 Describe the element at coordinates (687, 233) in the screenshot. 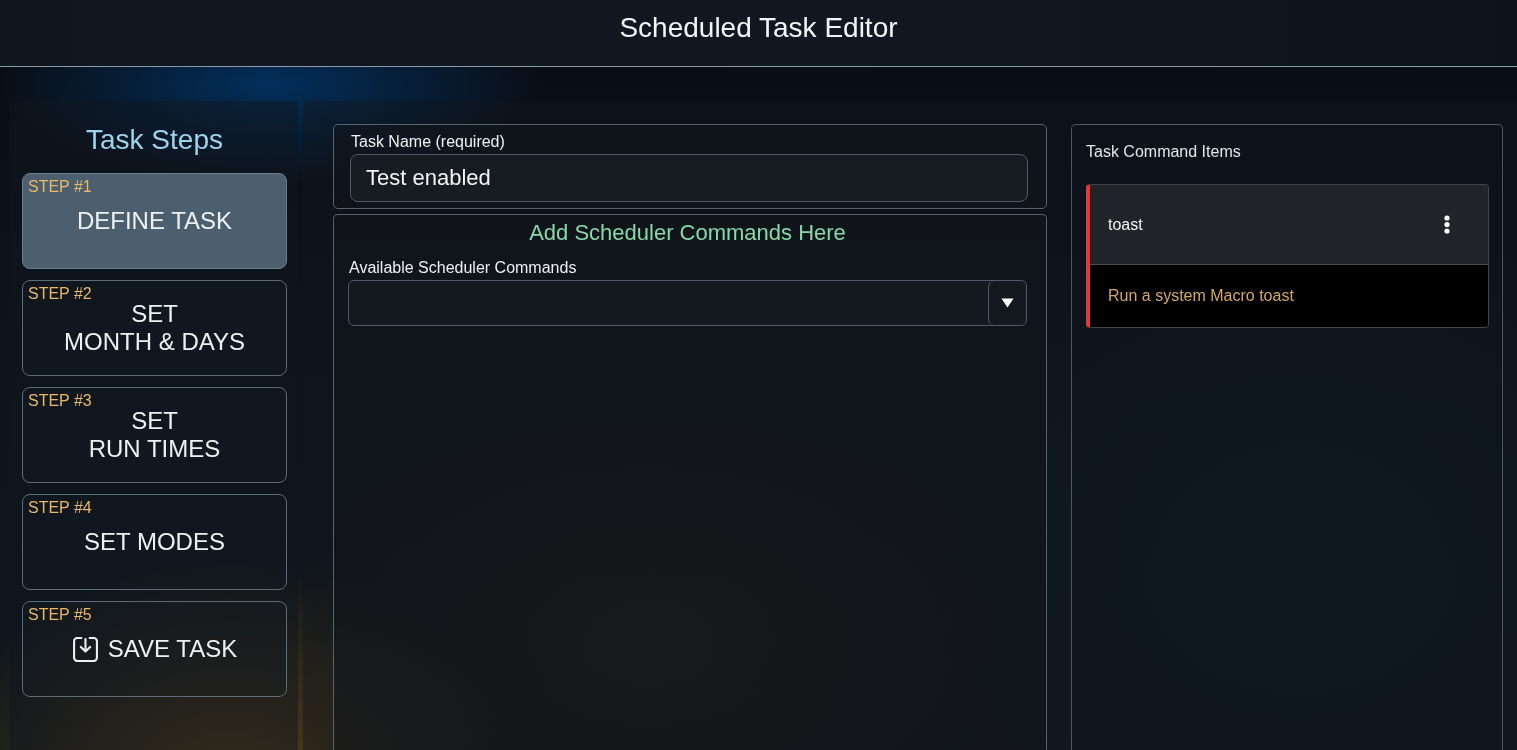

I see `section-heading: Add Scheduler Commands Here` at that location.